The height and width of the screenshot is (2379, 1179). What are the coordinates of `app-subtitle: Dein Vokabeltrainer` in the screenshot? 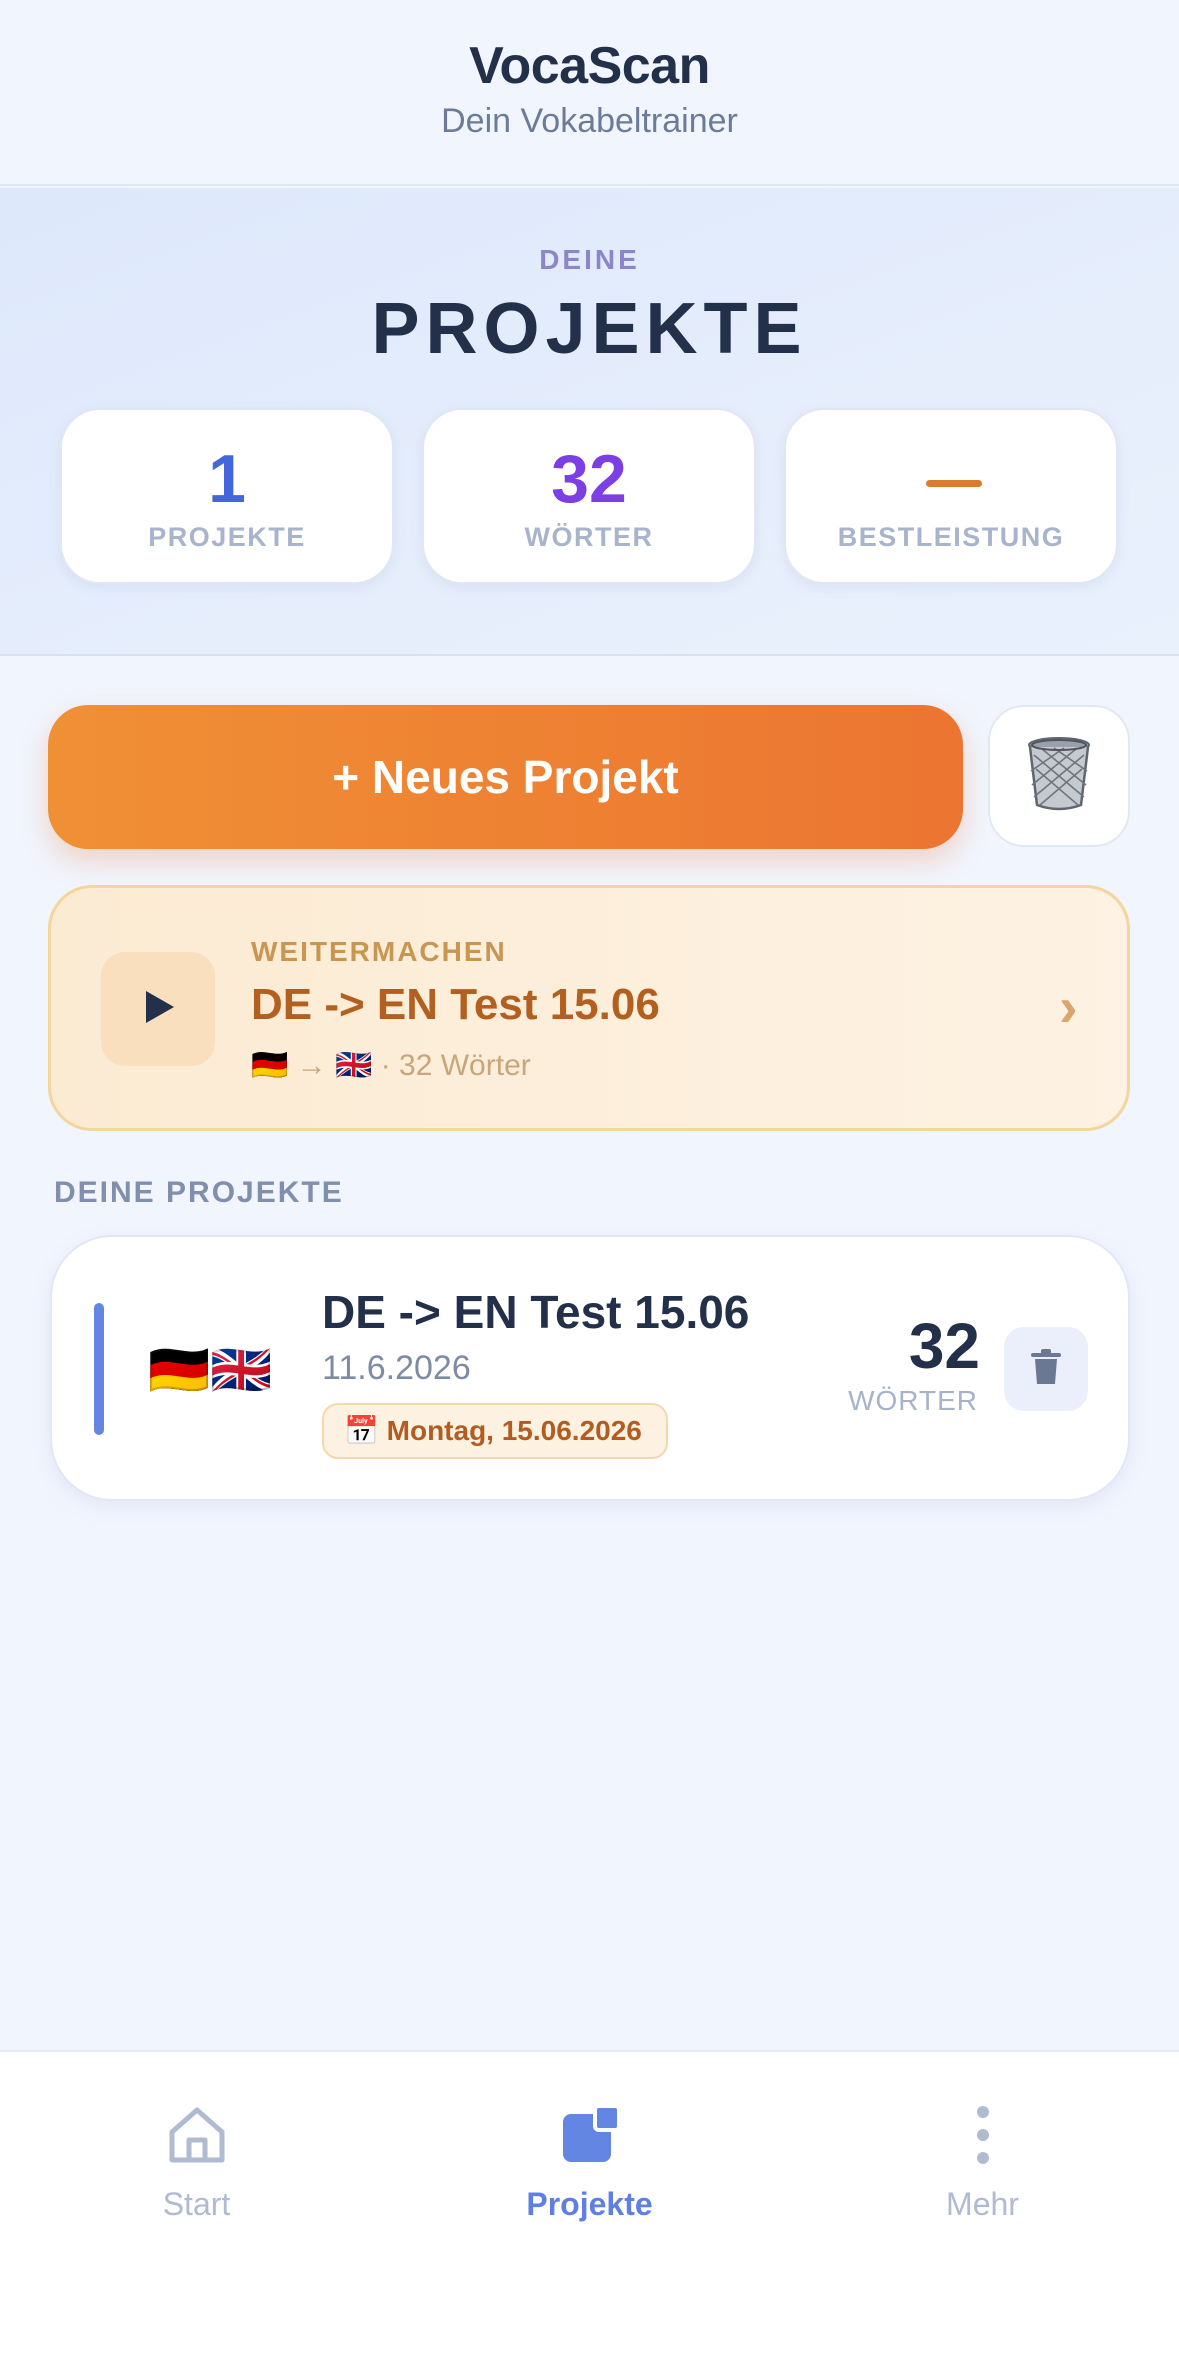 It's located at (589, 121).